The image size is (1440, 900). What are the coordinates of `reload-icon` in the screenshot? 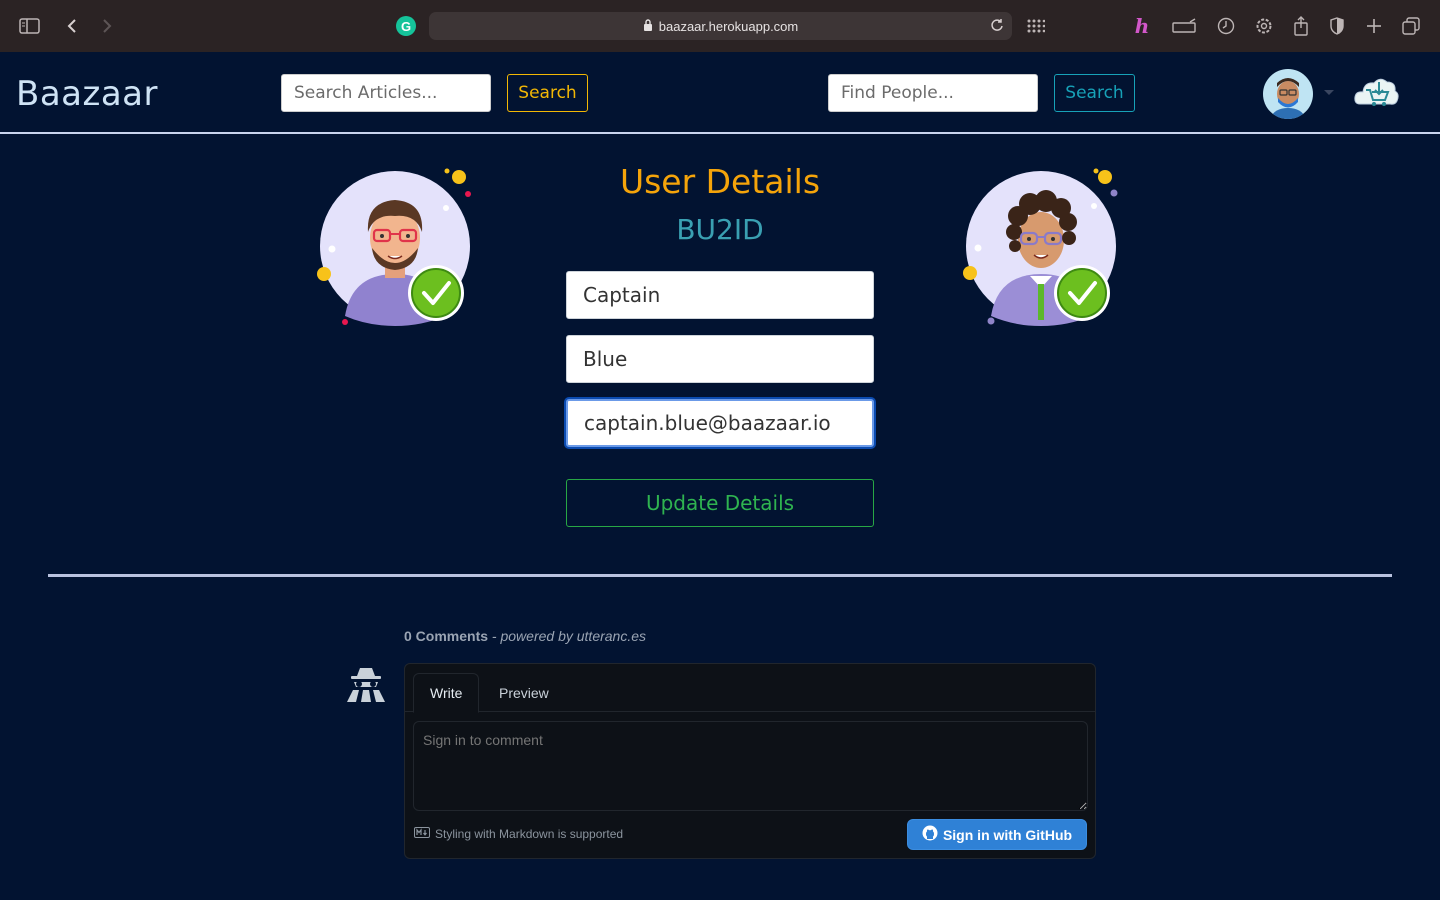 It's located at (997, 26).